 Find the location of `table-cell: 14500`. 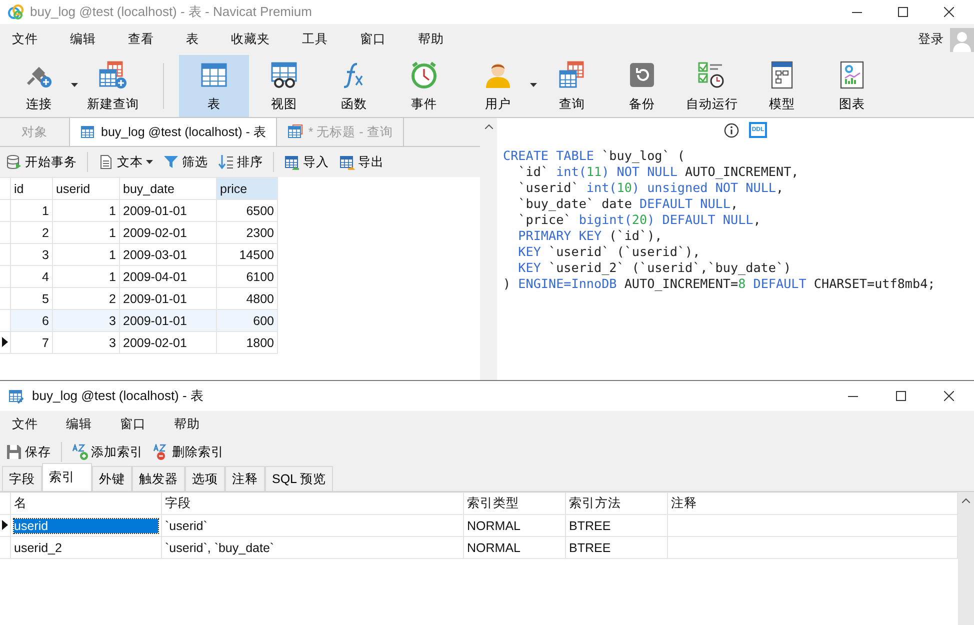

table-cell: 14500 is located at coordinates (247, 255).